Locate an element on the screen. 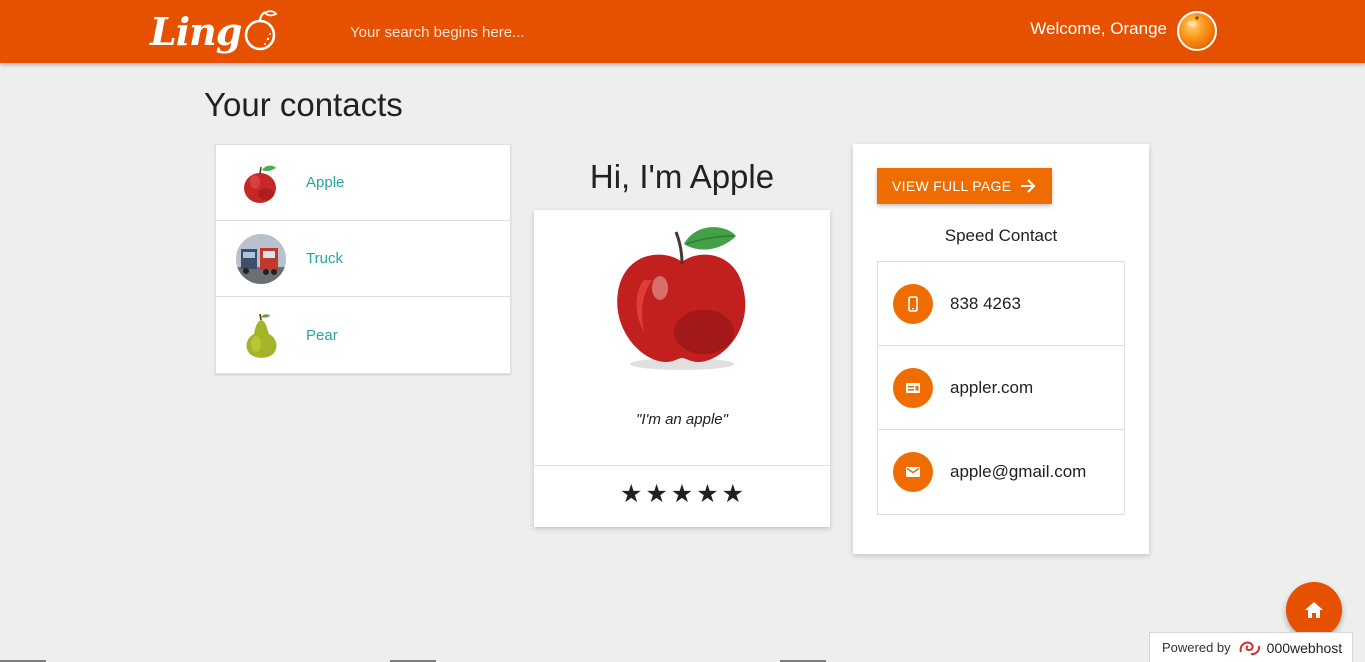 This screenshot has height=662, width=1365. contact-item-apple: Apple is located at coordinates (363, 183).